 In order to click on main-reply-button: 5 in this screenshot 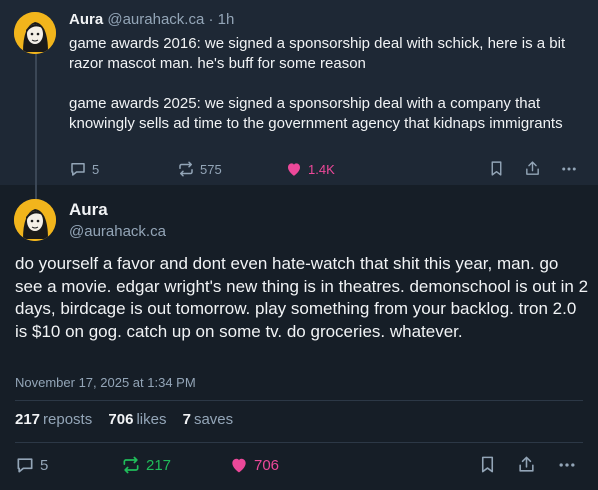, I will do `click(31, 465)`.